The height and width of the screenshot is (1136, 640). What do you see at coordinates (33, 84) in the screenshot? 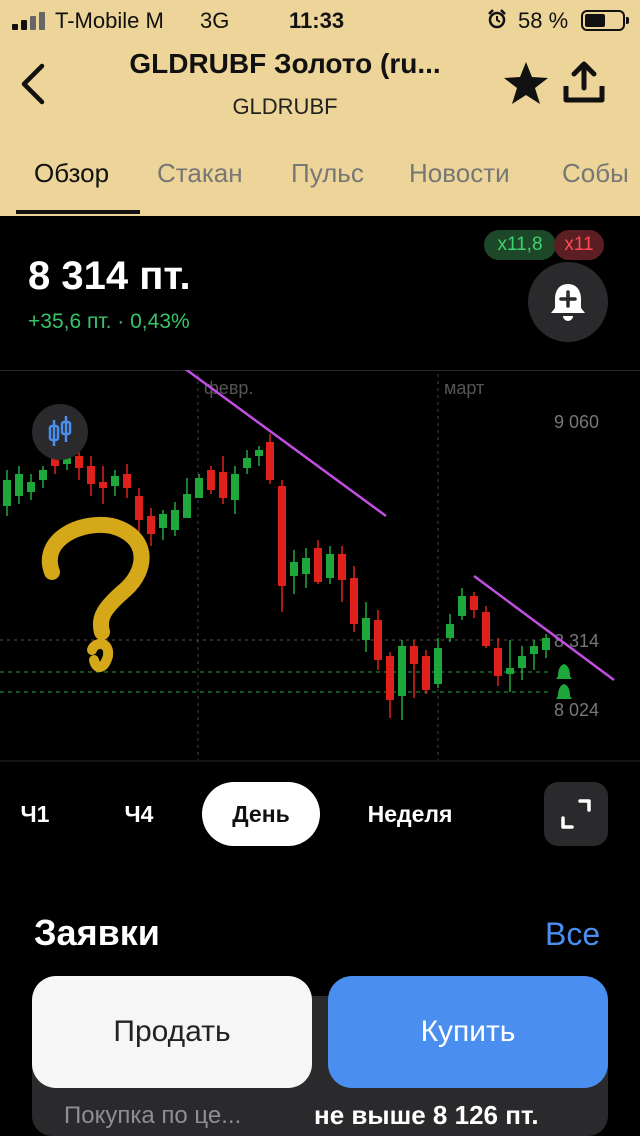
I see `back-icon` at bounding box center [33, 84].